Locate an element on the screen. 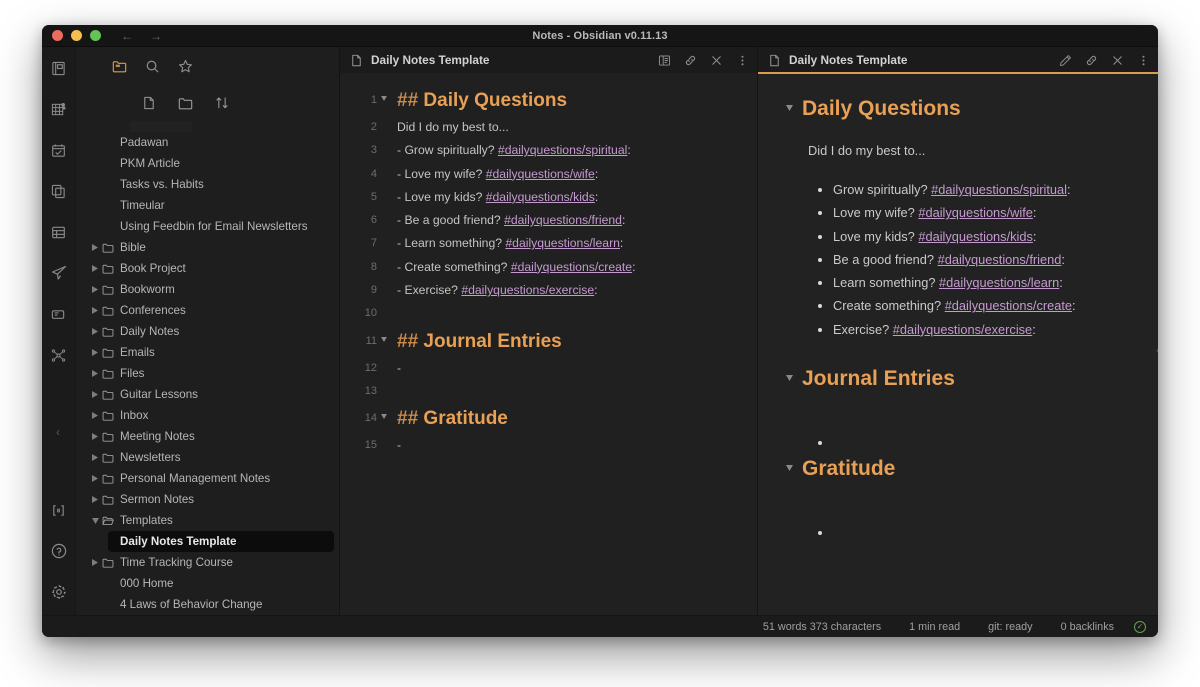  help-icon is located at coordinates (59, 551).